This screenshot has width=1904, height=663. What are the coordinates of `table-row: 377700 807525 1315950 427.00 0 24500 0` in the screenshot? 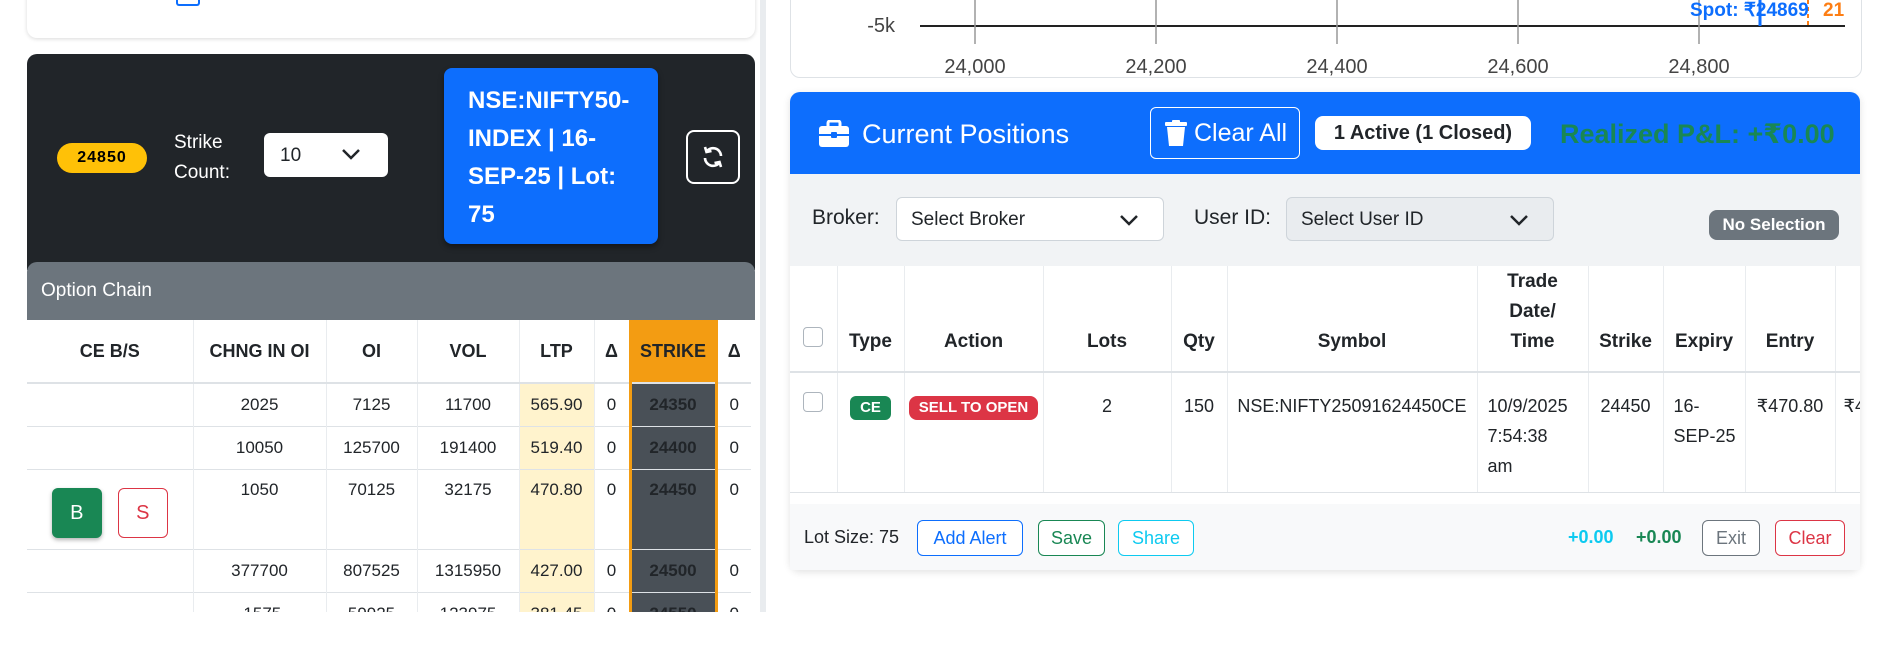 It's located at (389, 571).